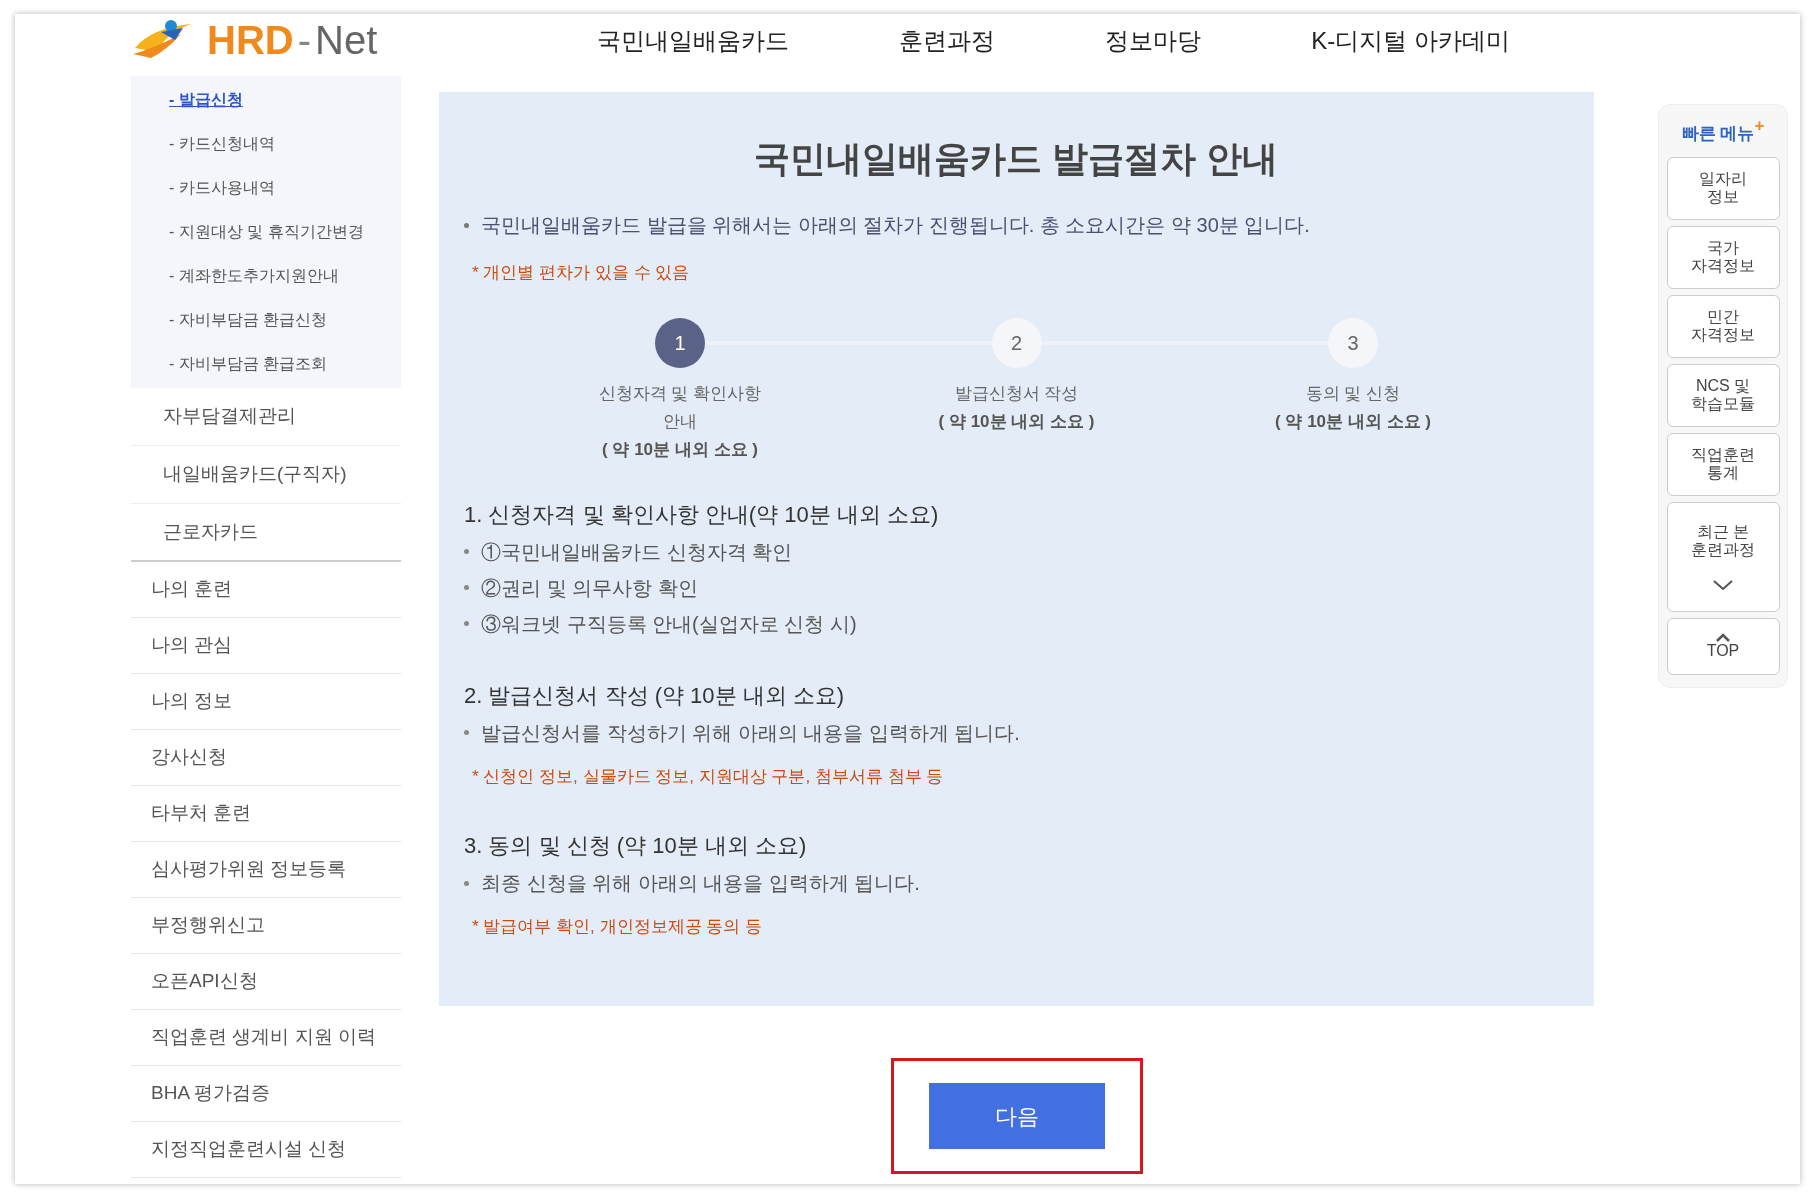 This screenshot has height=1197, width=1817. I want to click on nav-link: K-디지털 아카데미, so click(1410, 41).